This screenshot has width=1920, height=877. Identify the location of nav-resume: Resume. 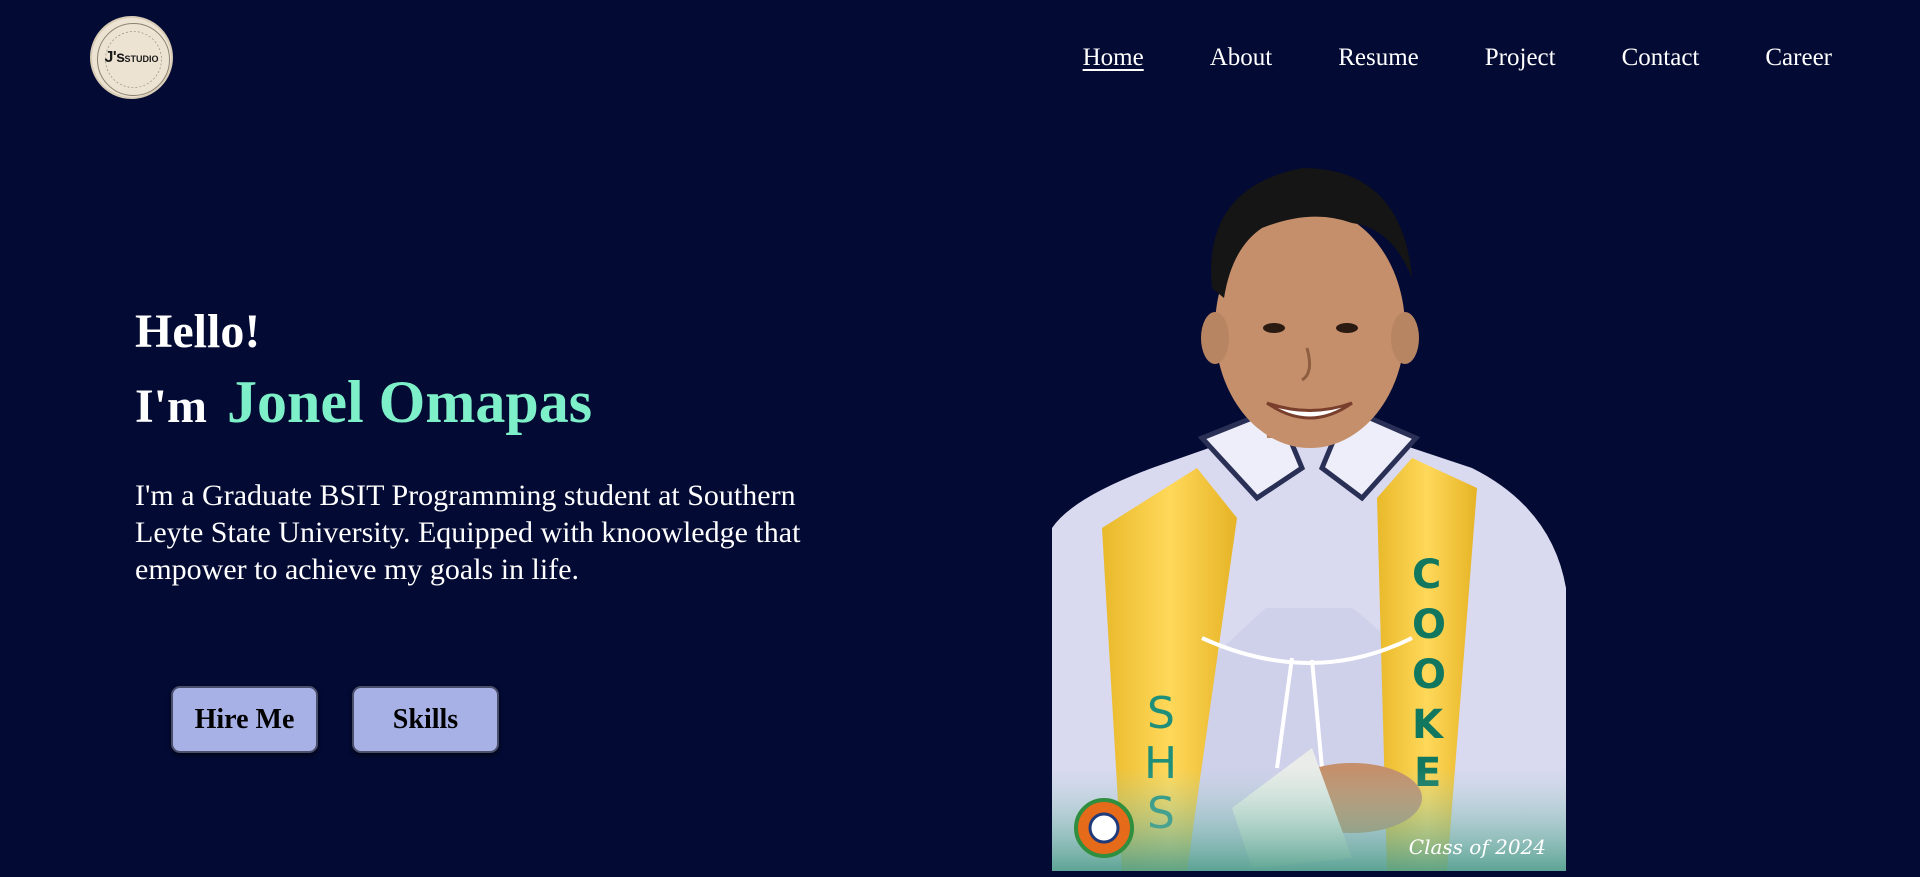
(1378, 58).